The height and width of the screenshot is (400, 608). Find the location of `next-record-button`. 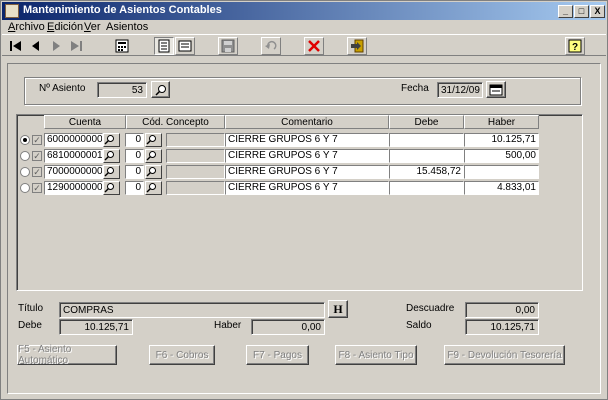

next-record-button is located at coordinates (56, 46).